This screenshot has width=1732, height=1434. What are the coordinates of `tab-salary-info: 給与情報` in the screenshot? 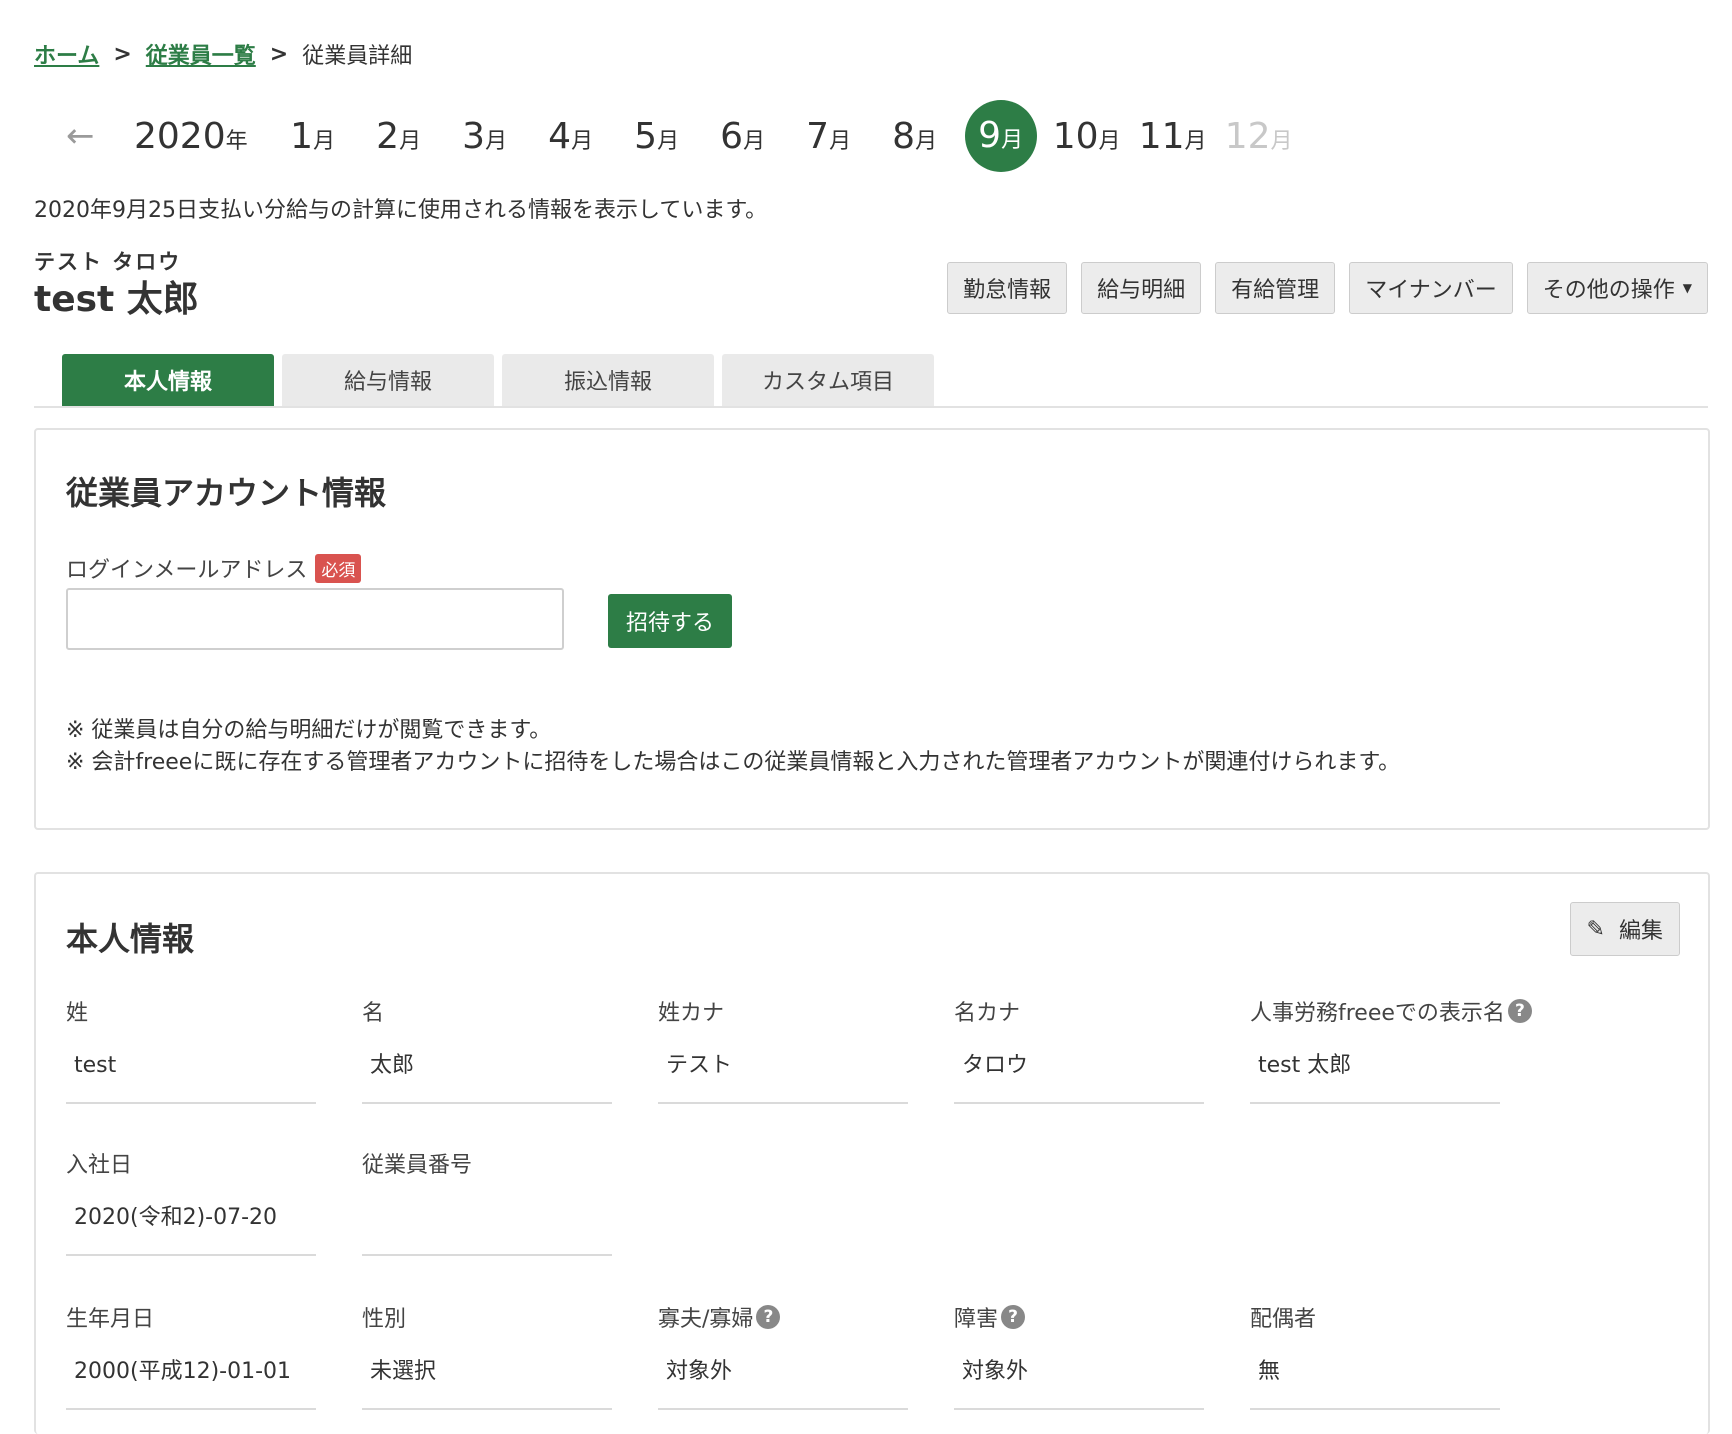 It's located at (388, 380).